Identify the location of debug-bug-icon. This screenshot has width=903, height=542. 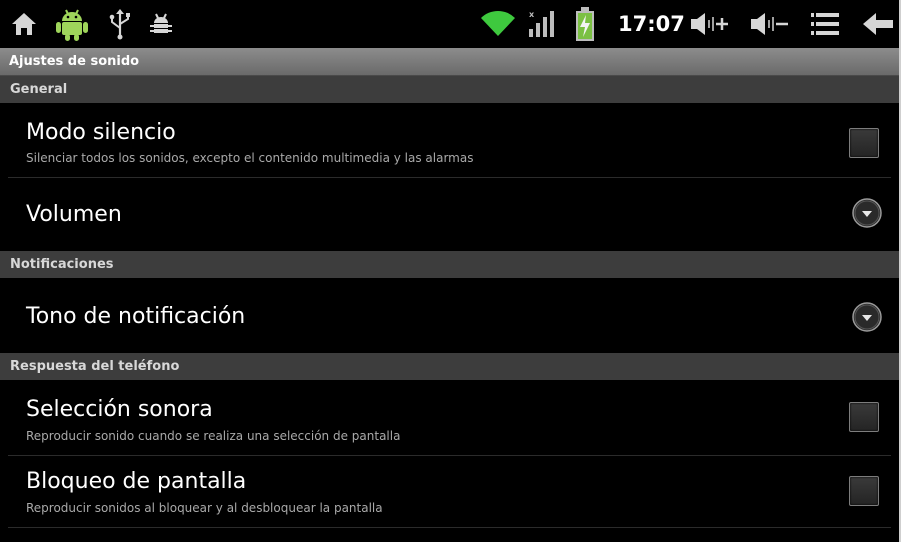
(161, 23).